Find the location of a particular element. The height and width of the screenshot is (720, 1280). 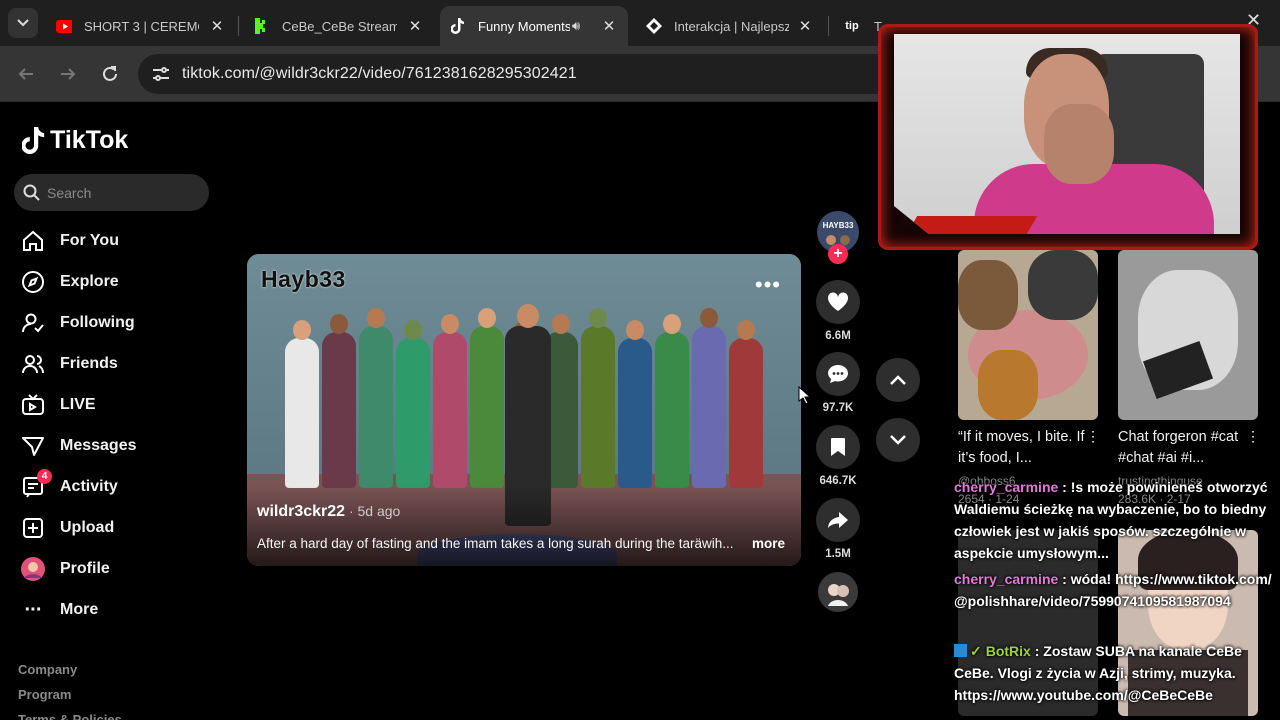

webcam-feed is located at coordinates (1067, 134).